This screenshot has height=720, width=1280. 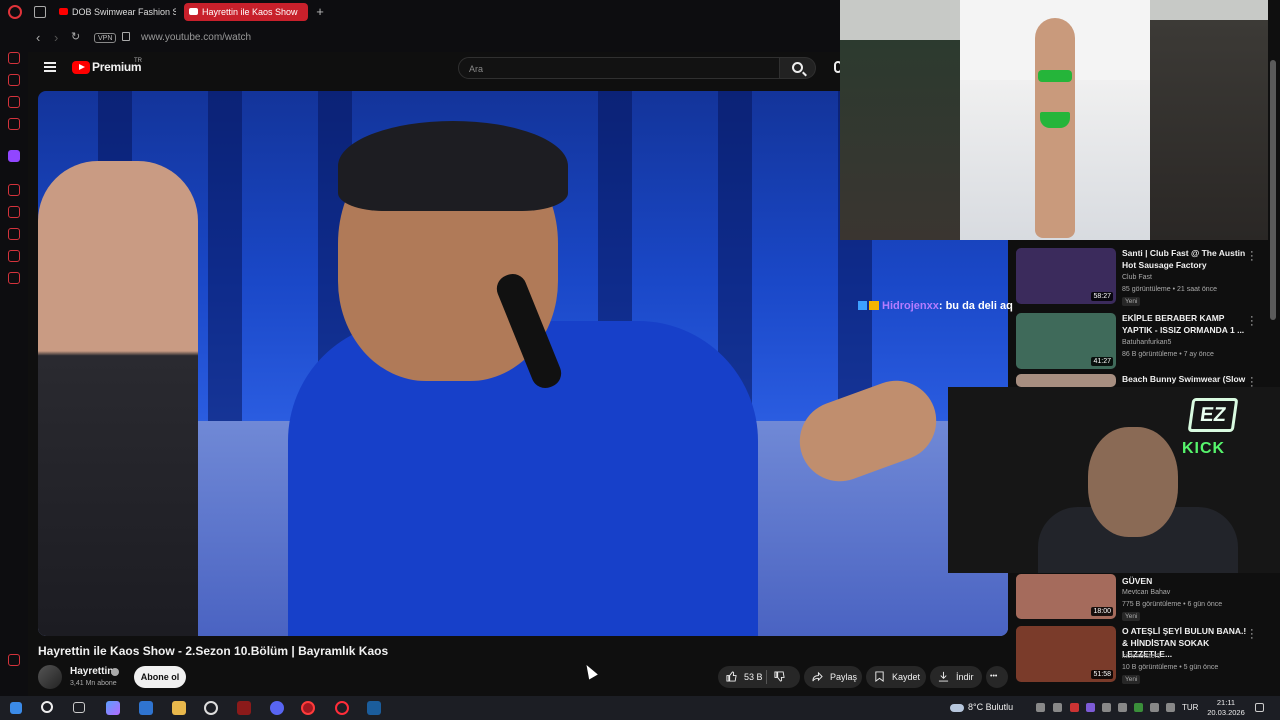 I want to click on gx-control-icon, so click(x=14, y=80).